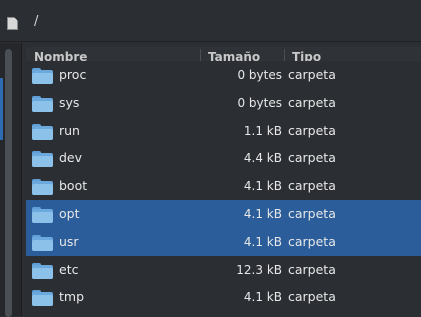  I want to click on file-row-tmp: tmp 4.1 kB carpeta, so click(223, 297).